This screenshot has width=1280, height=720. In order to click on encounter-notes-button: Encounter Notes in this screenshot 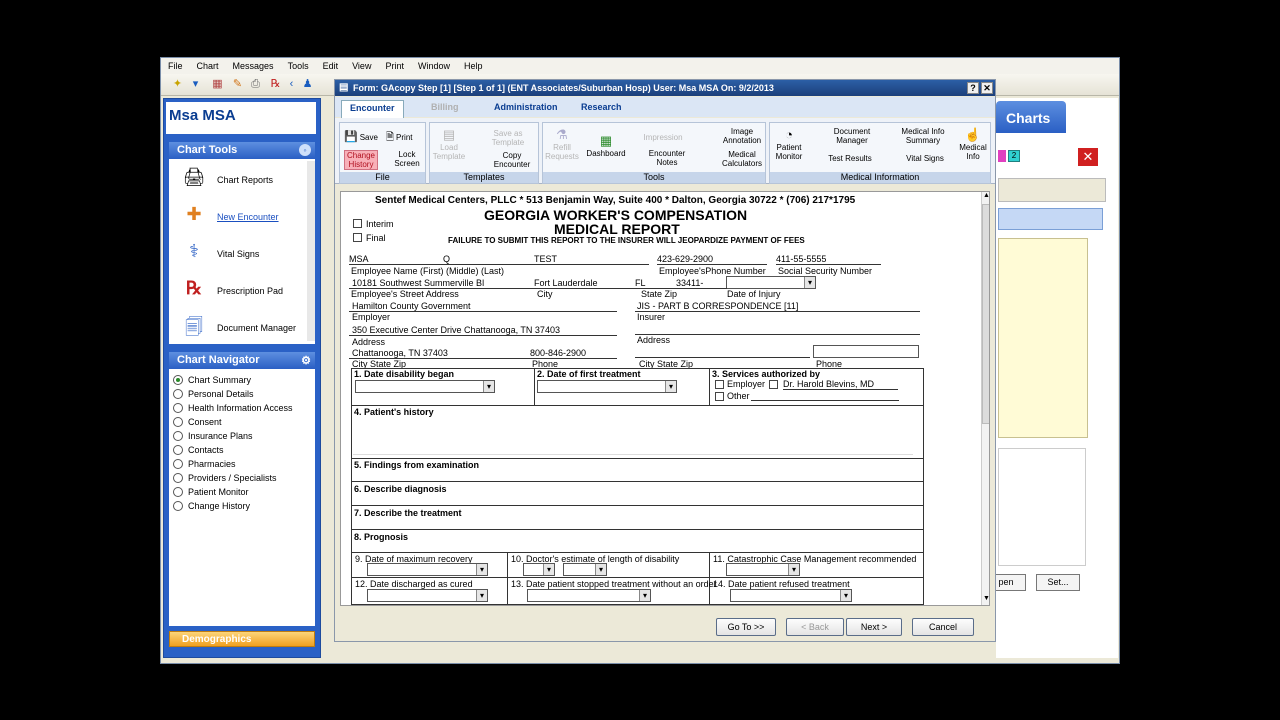, I will do `click(667, 158)`.